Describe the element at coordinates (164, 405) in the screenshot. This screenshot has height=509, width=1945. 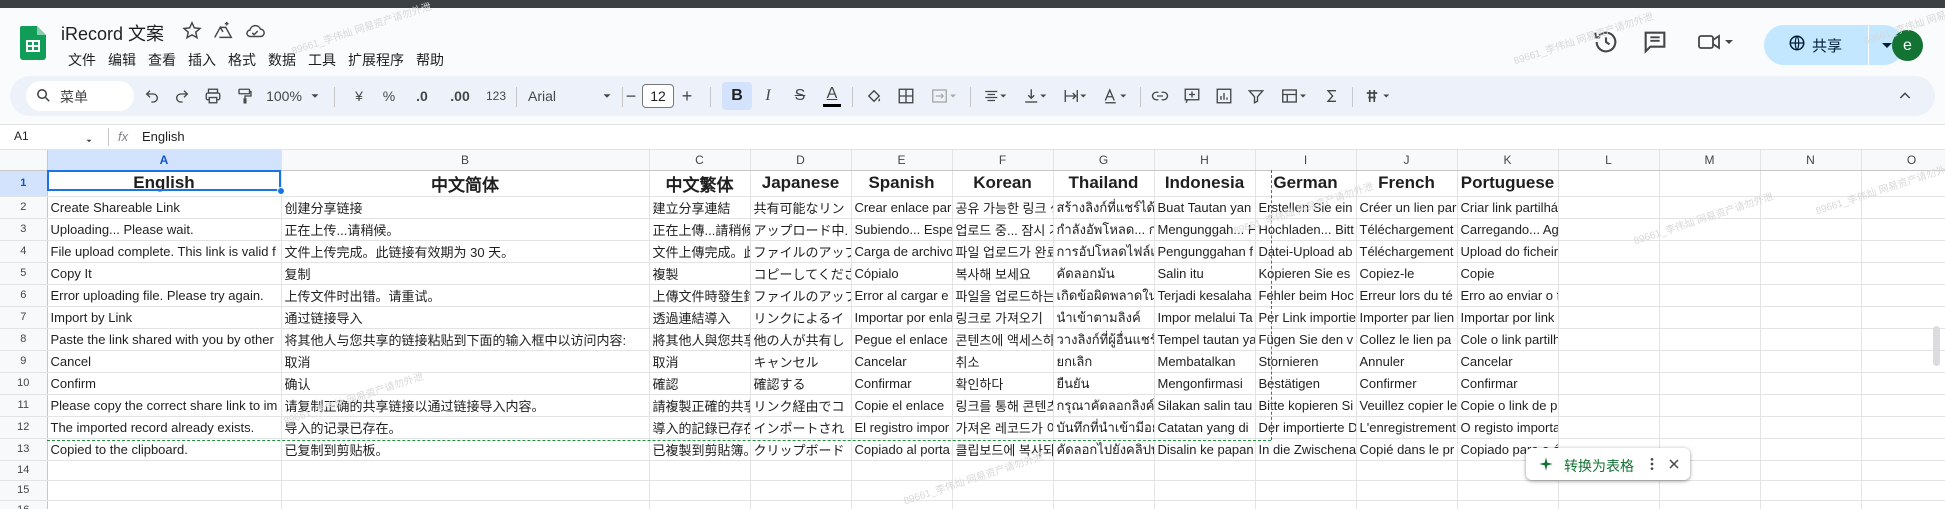
I see `cell-a11: Please copy the correct share link to im` at that location.